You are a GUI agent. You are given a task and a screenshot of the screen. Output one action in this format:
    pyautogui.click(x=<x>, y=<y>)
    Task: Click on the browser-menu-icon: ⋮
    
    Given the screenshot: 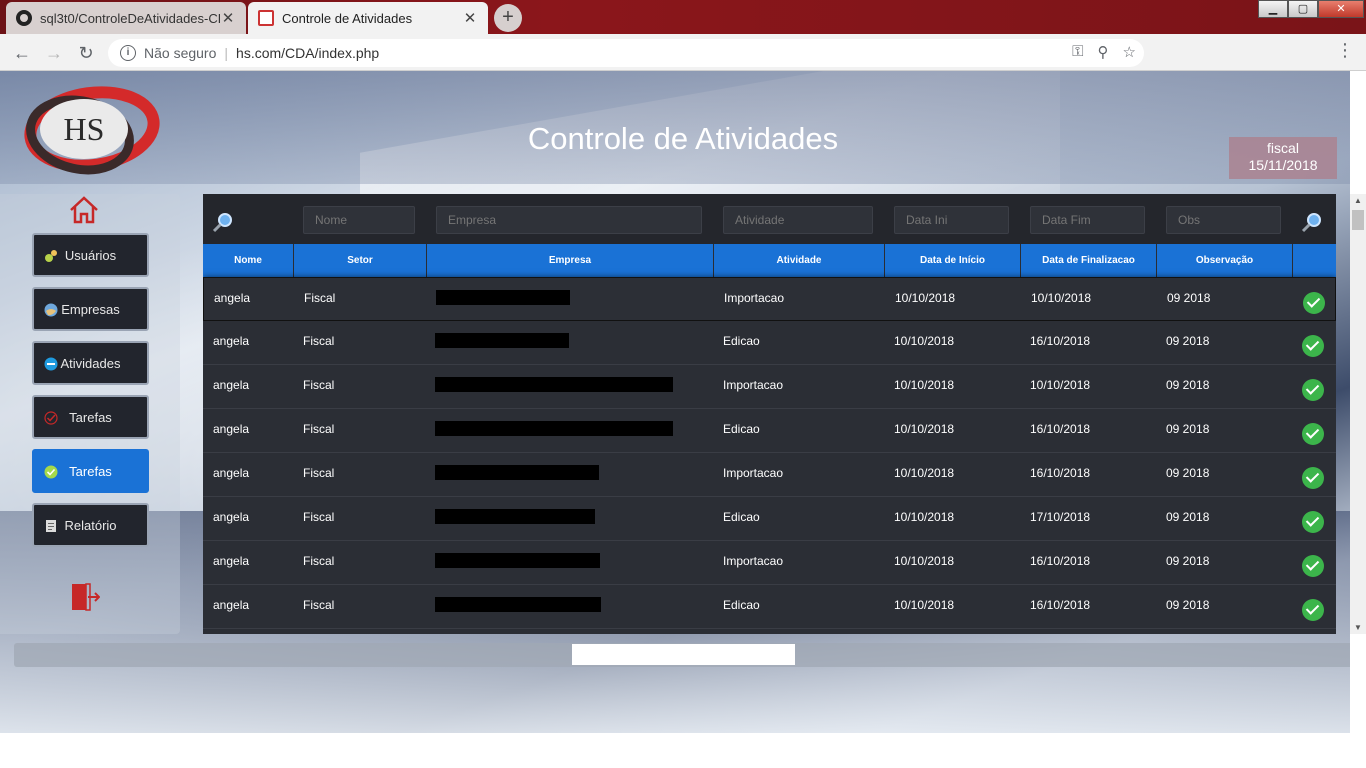 What is the action you would take?
    pyautogui.click(x=1345, y=50)
    